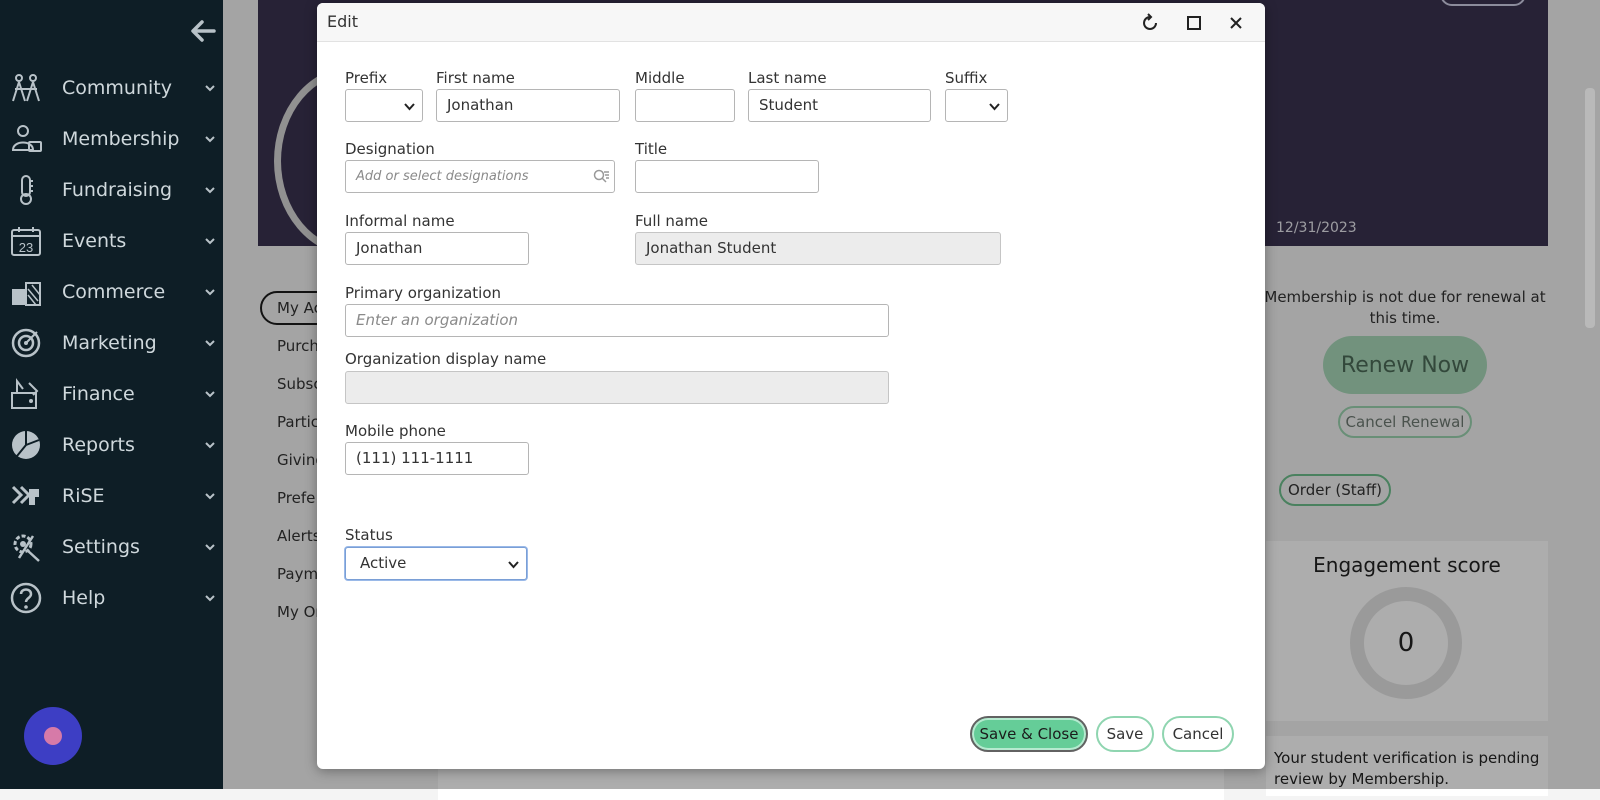 The height and width of the screenshot is (800, 1600). I want to click on sidebar-item-rise: RiSE, so click(111, 496).